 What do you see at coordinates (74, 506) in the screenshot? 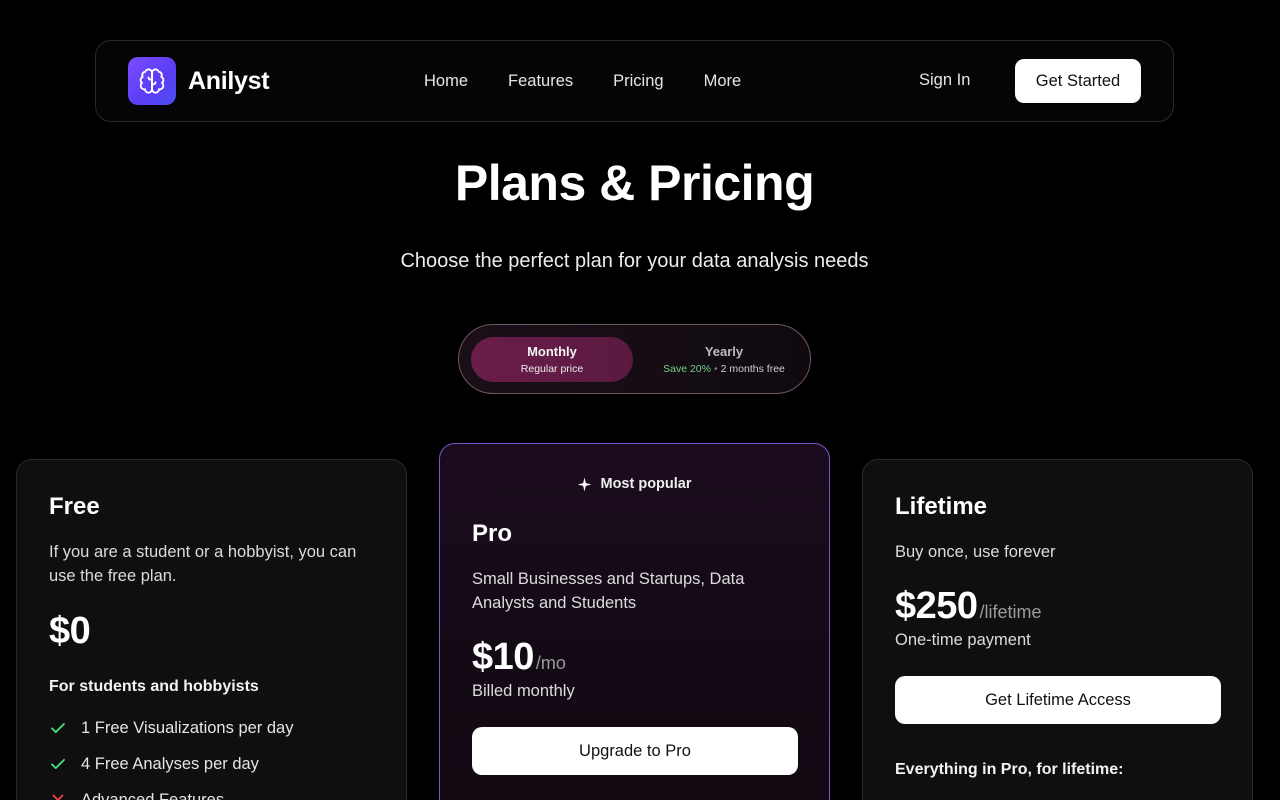
I see `plan-name: Free` at bounding box center [74, 506].